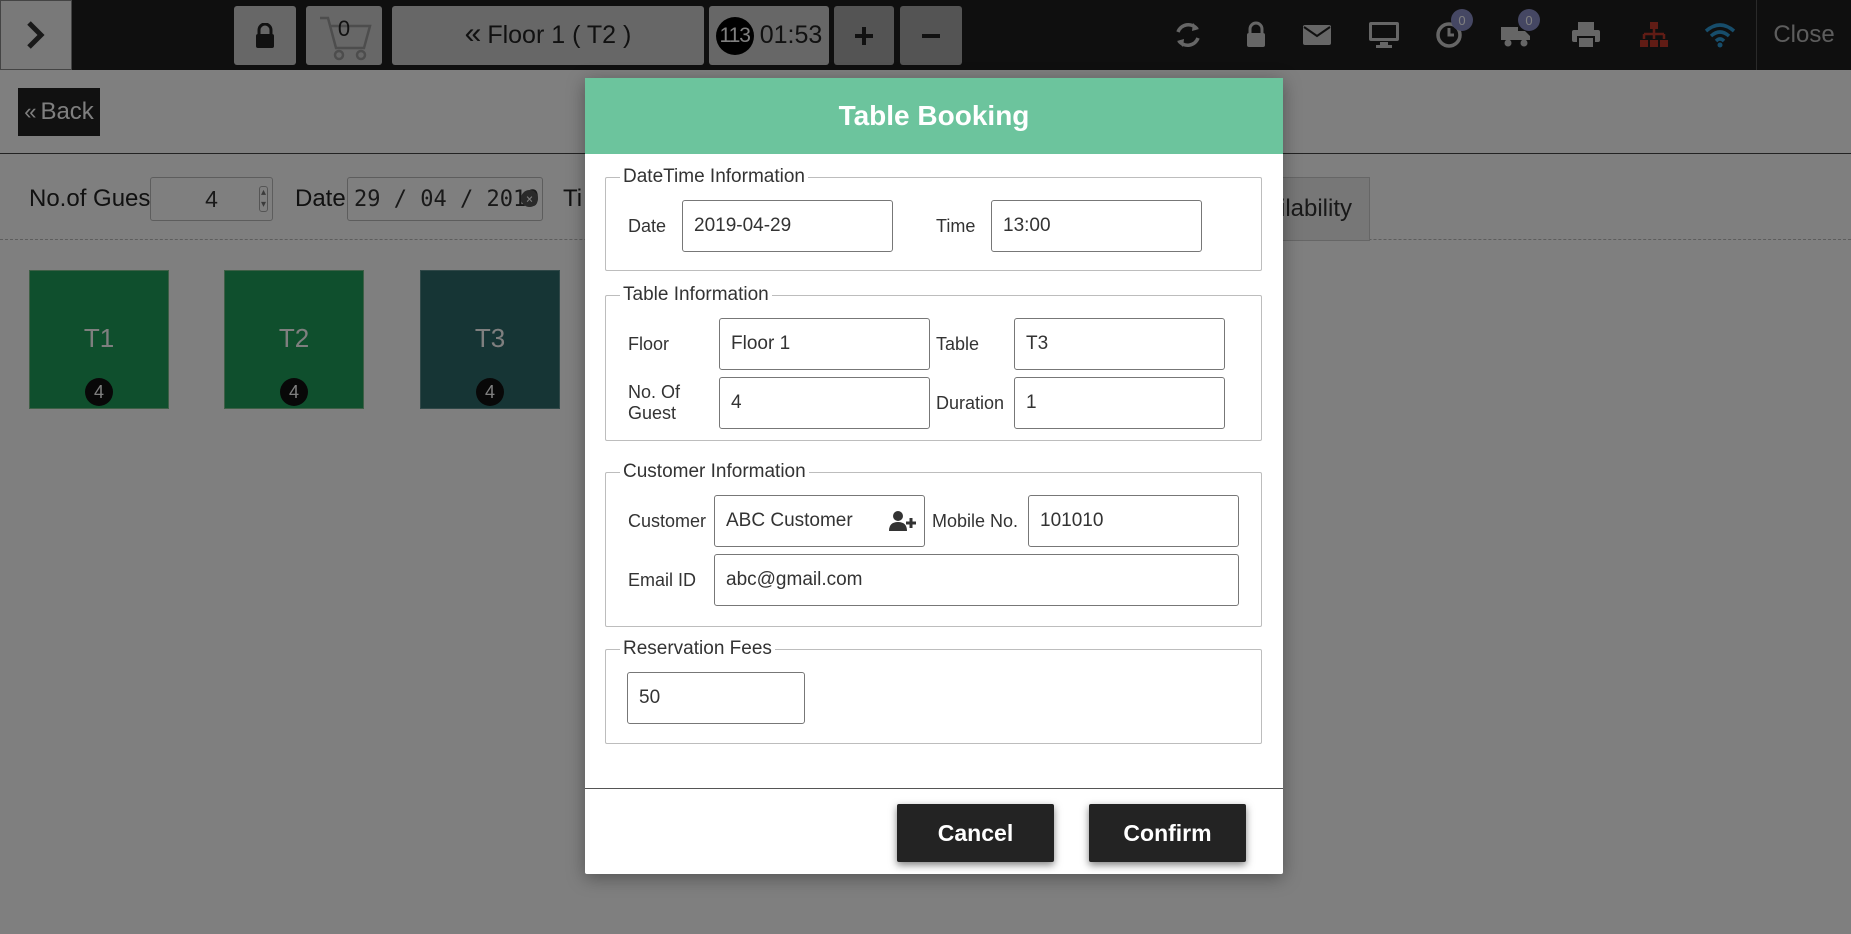 The height and width of the screenshot is (934, 1851). I want to click on customer-field: ABC Customer, so click(819, 521).